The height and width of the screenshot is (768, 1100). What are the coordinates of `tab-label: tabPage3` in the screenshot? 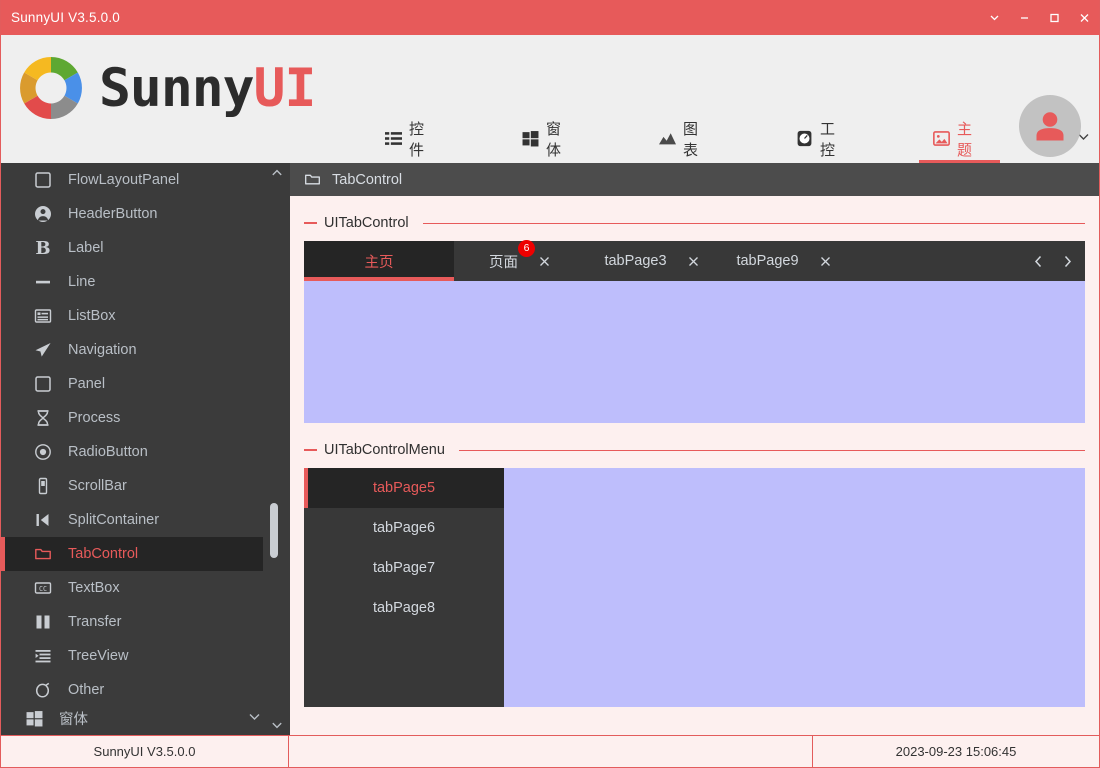 It's located at (635, 261).